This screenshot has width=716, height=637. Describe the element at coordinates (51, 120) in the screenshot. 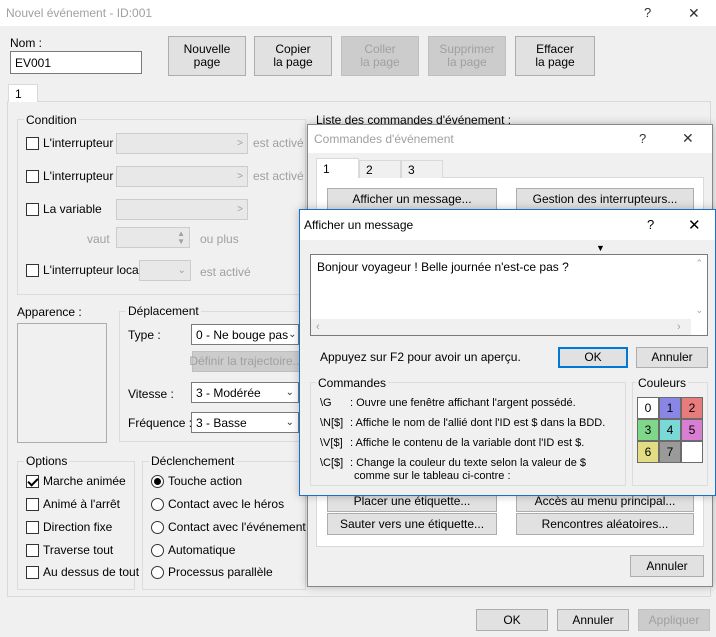

I see `condition-title: Condition` at that location.